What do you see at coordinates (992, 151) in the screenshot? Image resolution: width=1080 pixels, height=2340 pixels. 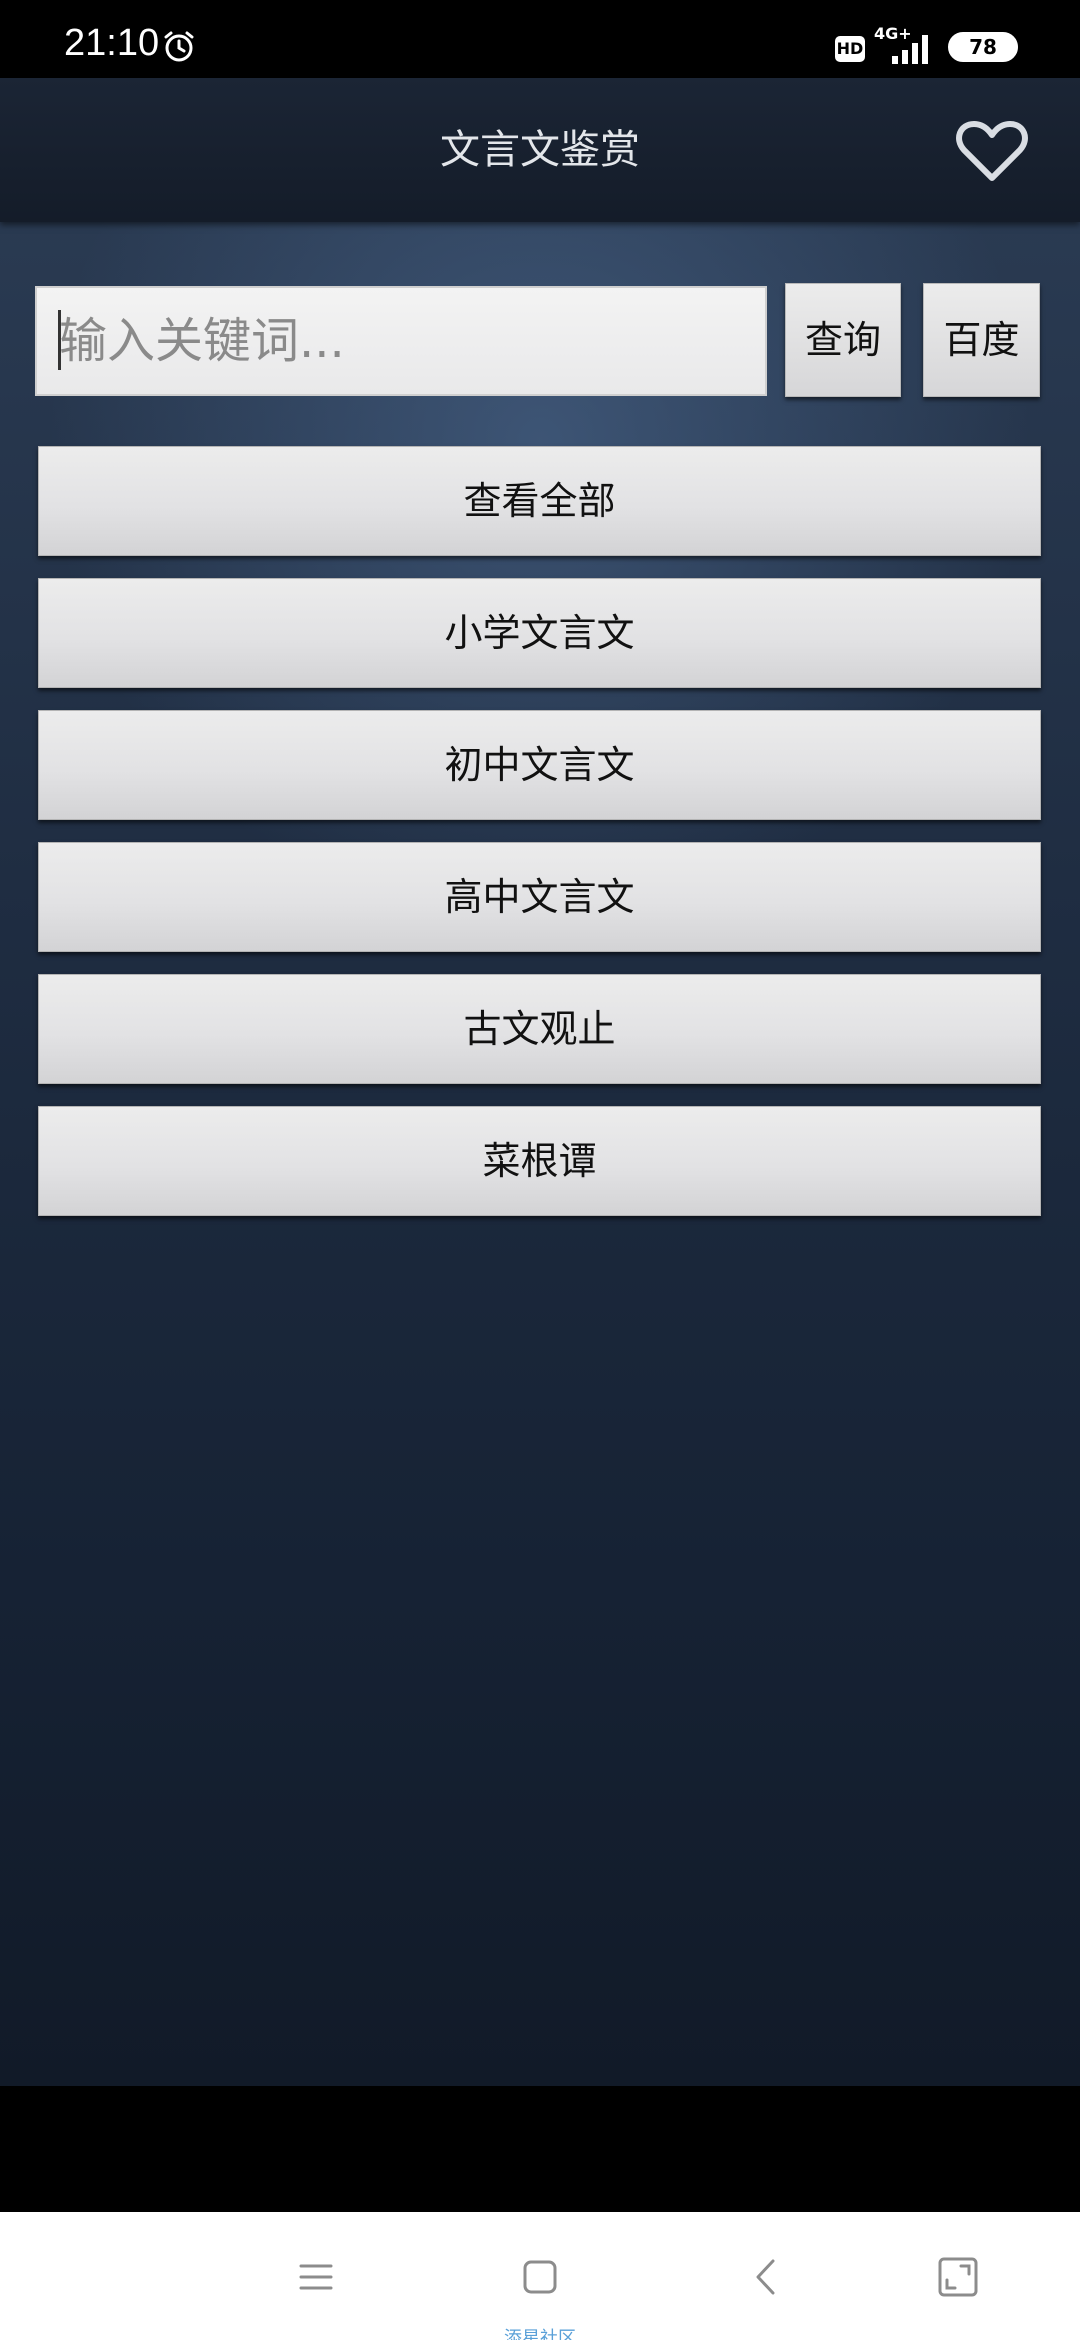 I see `heart-outline-icon` at bounding box center [992, 151].